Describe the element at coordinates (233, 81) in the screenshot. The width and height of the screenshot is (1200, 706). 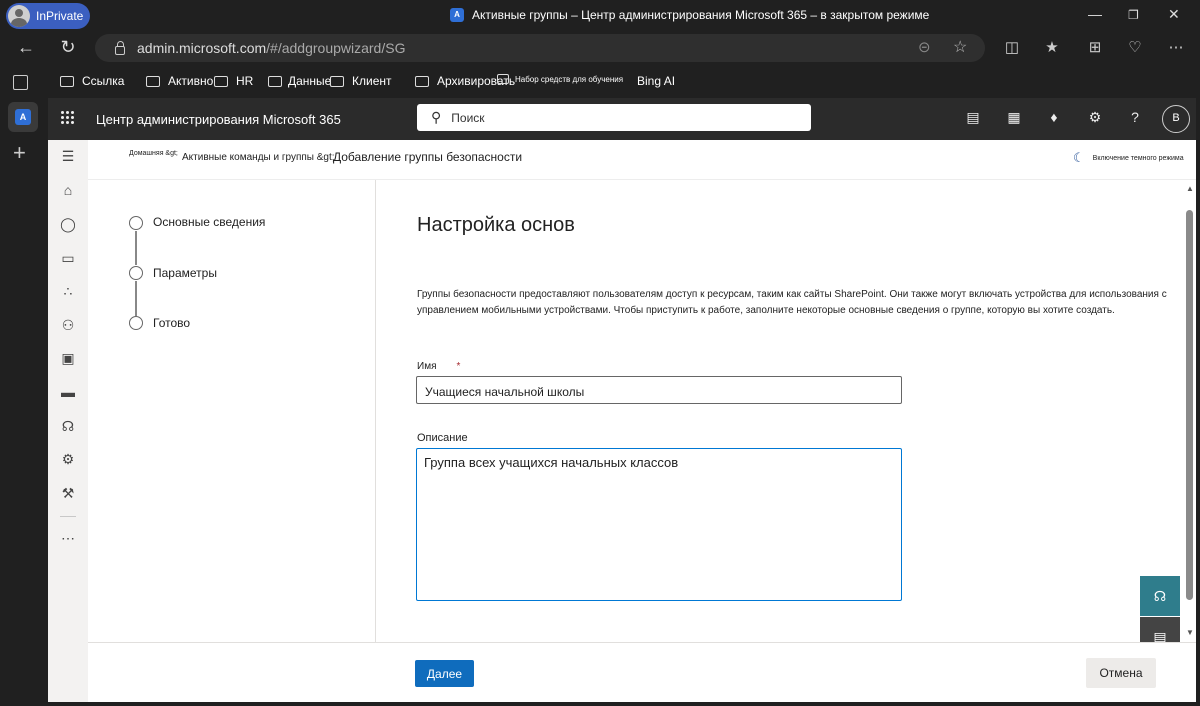
I see `favorite-hr: HR` at that location.